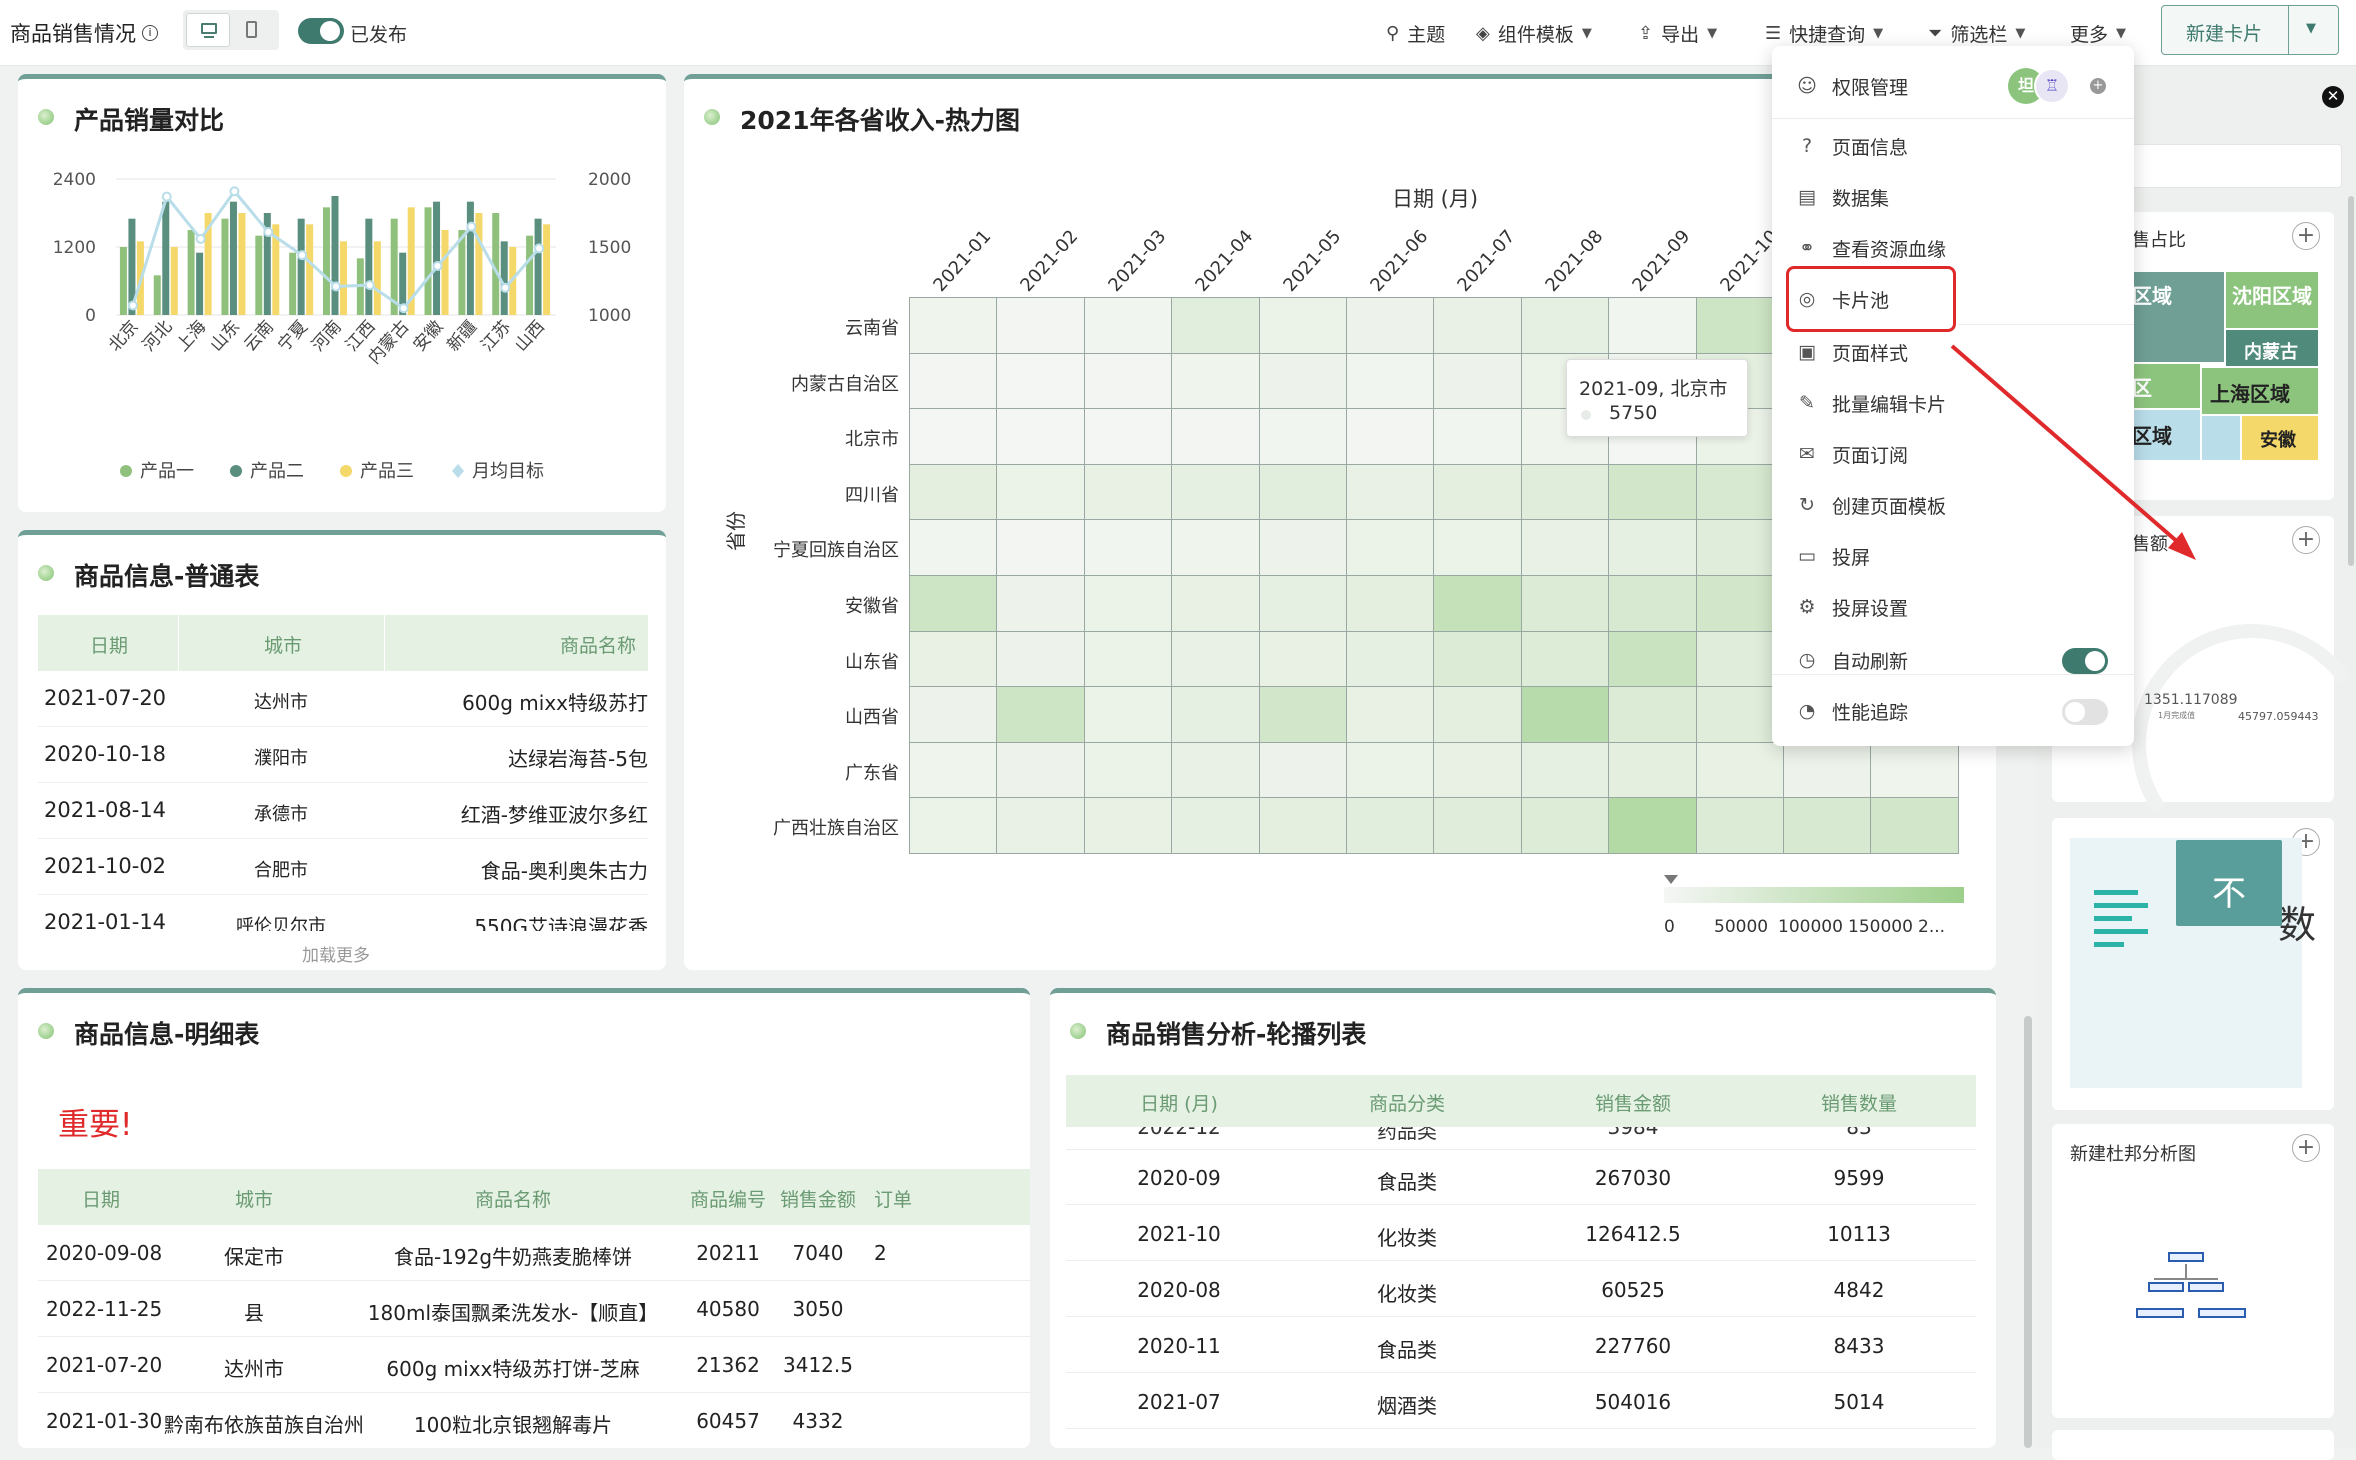 Image resolution: width=2356 pixels, height=1460 pixels. What do you see at coordinates (2306, 540) in the screenshot?
I see `add-card-icon: +` at bounding box center [2306, 540].